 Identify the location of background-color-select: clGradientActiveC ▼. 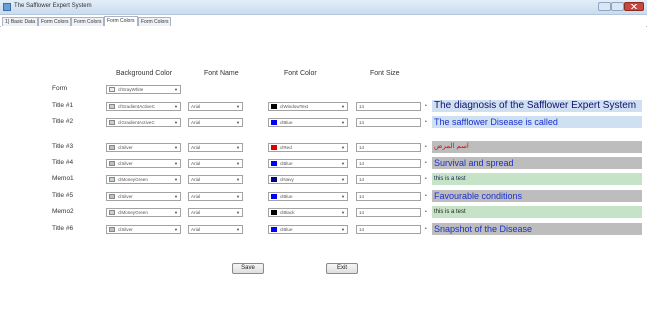
(143, 122).